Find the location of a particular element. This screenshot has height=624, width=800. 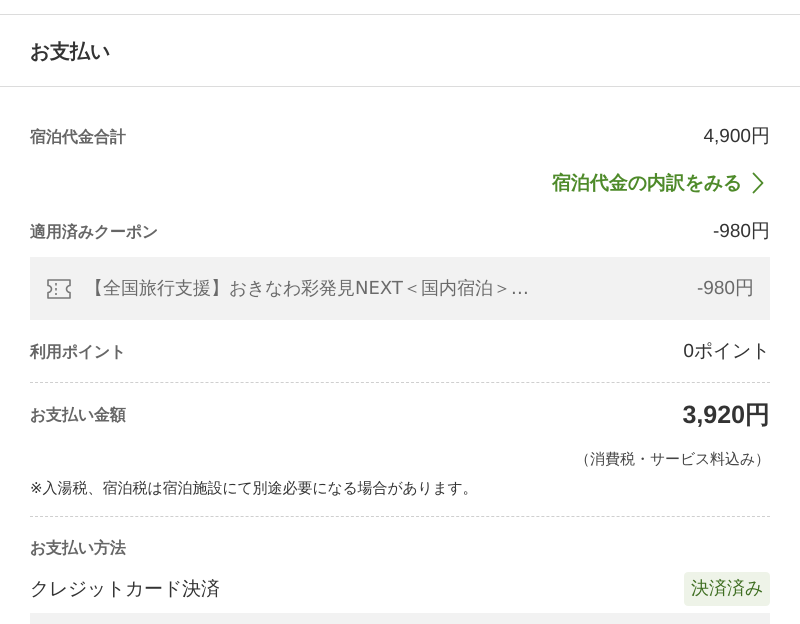

section-title: お支払い is located at coordinates (70, 51).